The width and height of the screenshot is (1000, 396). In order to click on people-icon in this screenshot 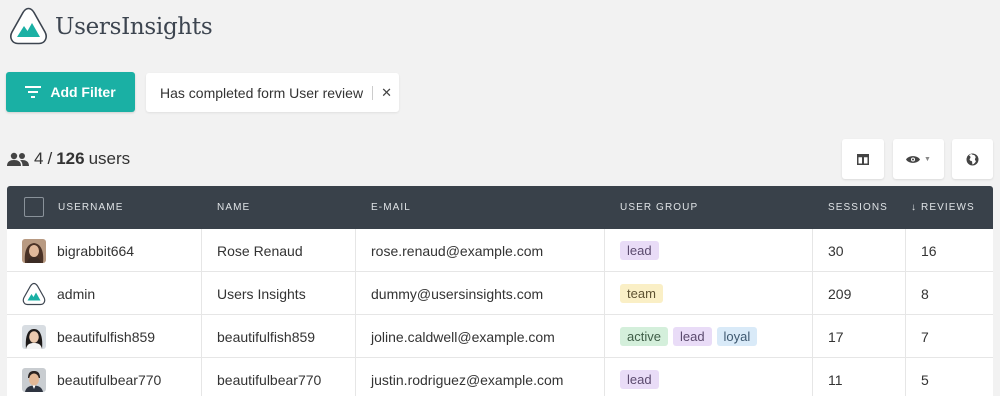, I will do `click(18, 159)`.